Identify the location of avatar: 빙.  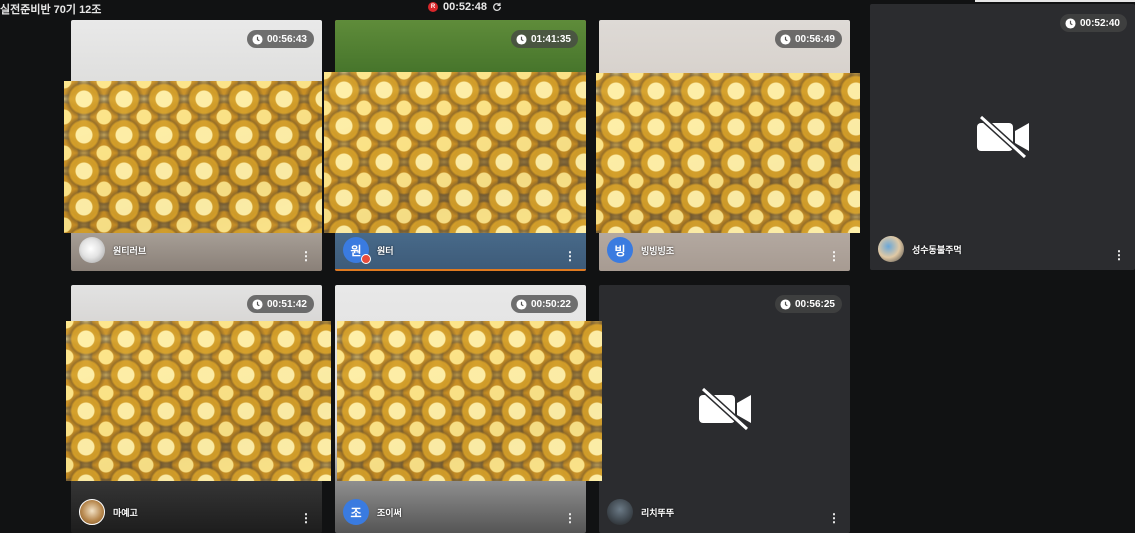
(620, 250).